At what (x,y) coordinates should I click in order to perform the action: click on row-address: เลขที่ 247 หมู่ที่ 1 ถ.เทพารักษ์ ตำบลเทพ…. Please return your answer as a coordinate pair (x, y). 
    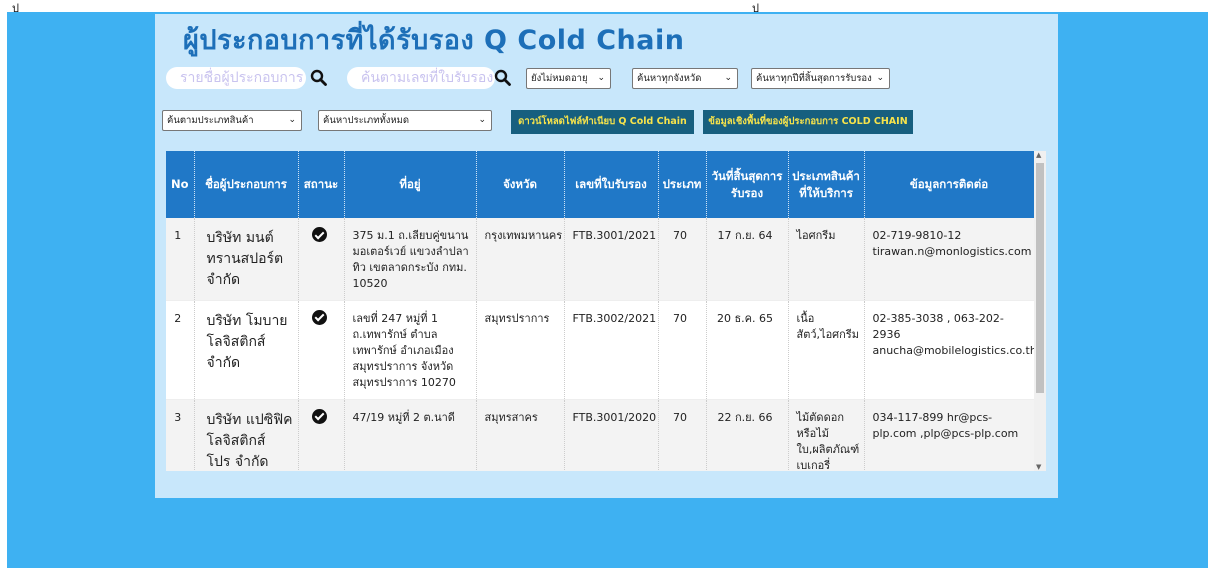
    Looking at the image, I should click on (410, 349).